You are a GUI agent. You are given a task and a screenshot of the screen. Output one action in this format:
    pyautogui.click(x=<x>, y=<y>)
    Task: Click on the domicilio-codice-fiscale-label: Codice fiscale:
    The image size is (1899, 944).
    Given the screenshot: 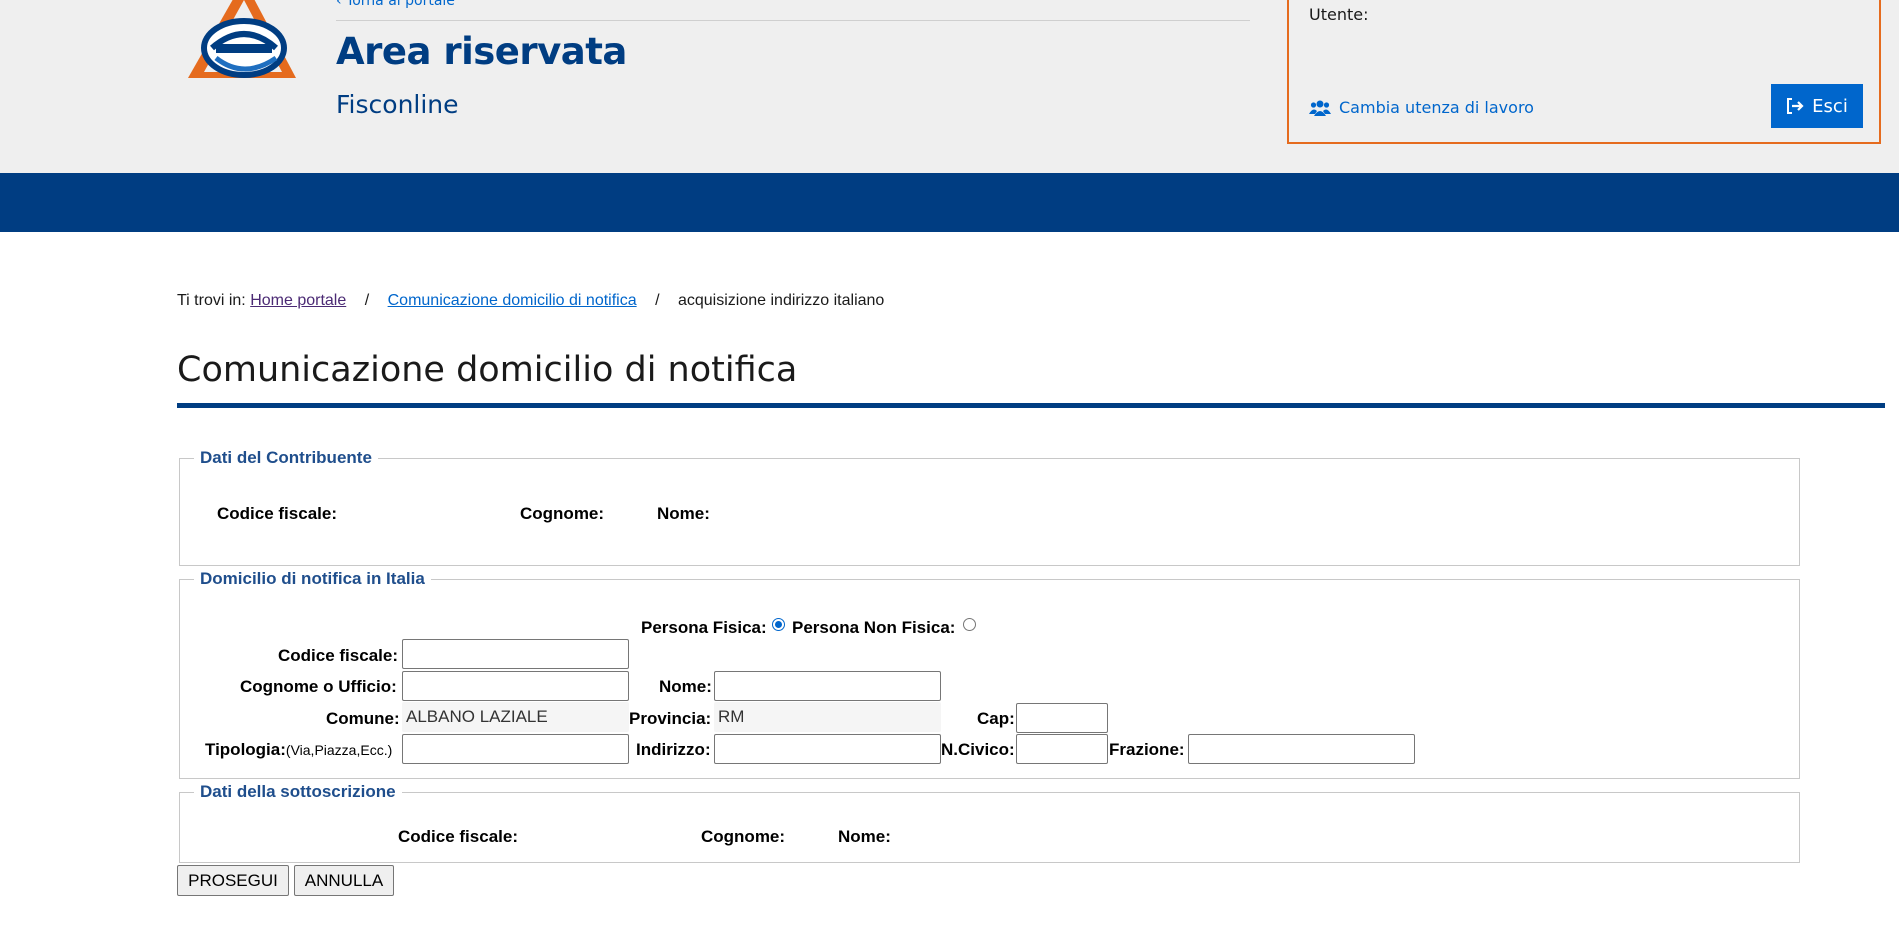 What is the action you would take?
    pyautogui.click(x=338, y=655)
    